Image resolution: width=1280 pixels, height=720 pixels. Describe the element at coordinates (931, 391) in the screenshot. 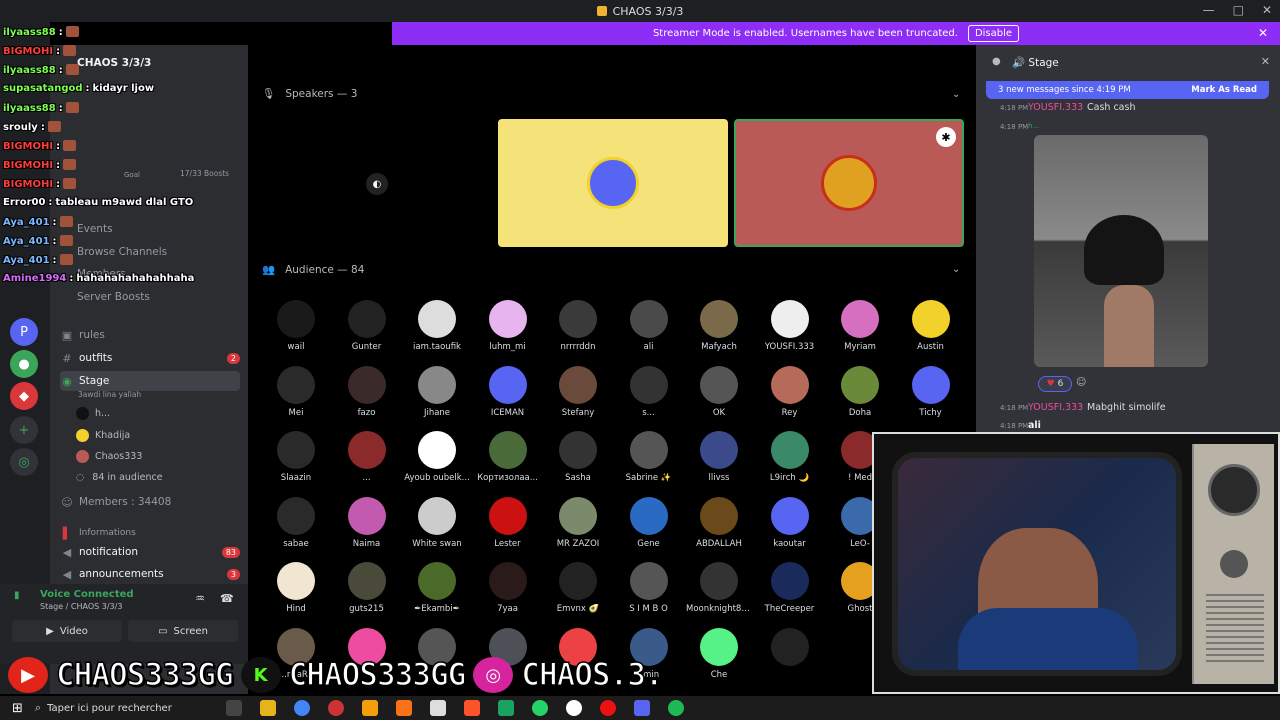

I see `audience-member: Tichy` at that location.